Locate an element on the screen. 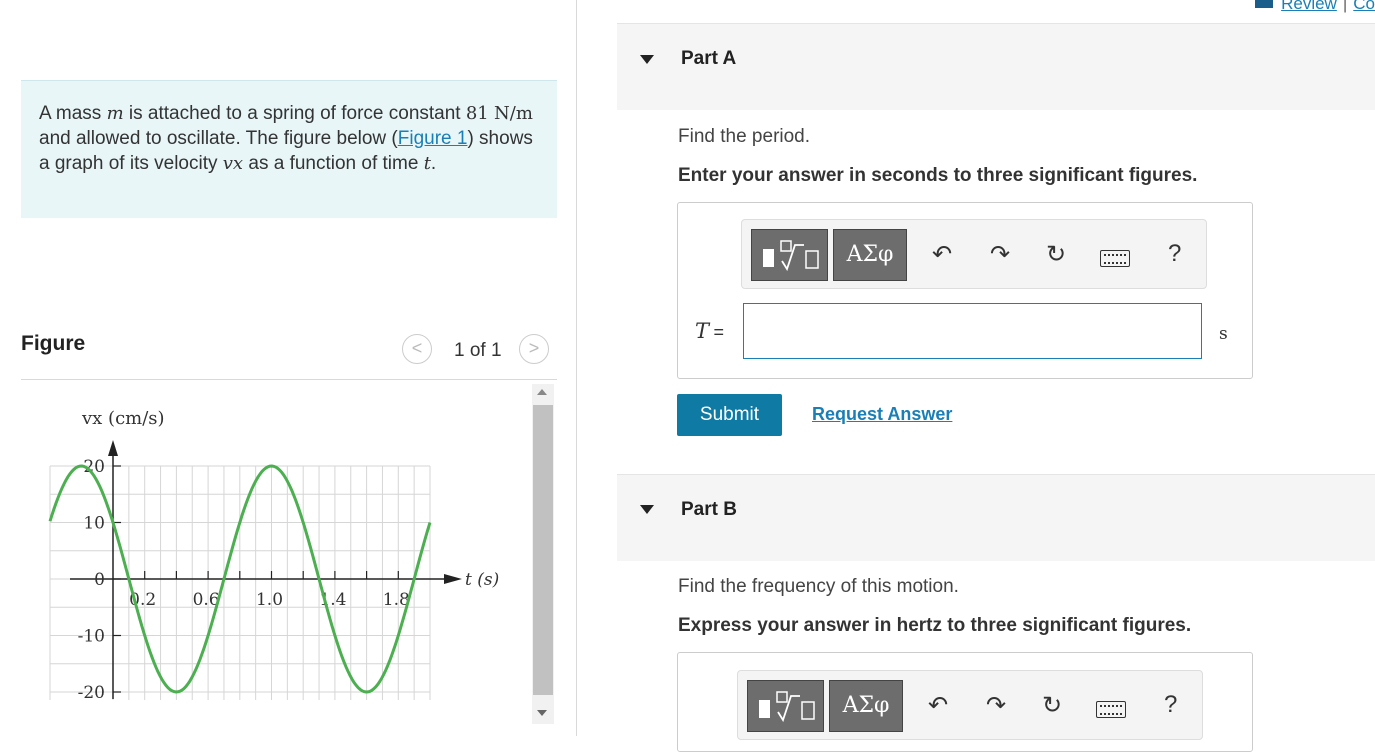 The height and width of the screenshot is (752, 1375). answer-variable: T = is located at coordinates (709, 331).